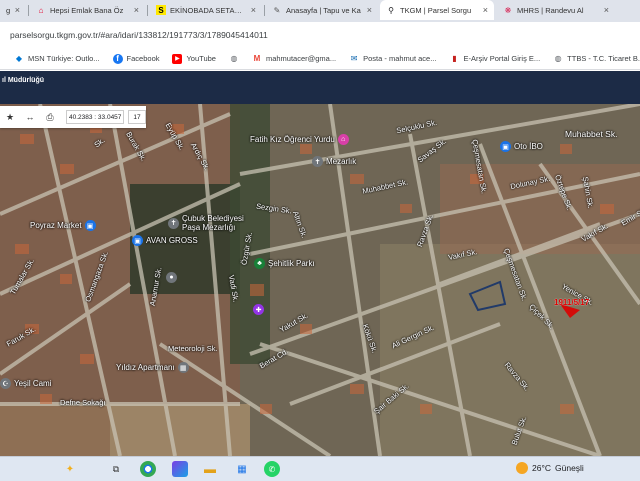 Image resolution: width=640 pixels, height=481 pixels. What do you see at coordinates (83, 402) in the screenshot?
I see `street-label: Defne Sokağı` at bounding box center [83, 402].